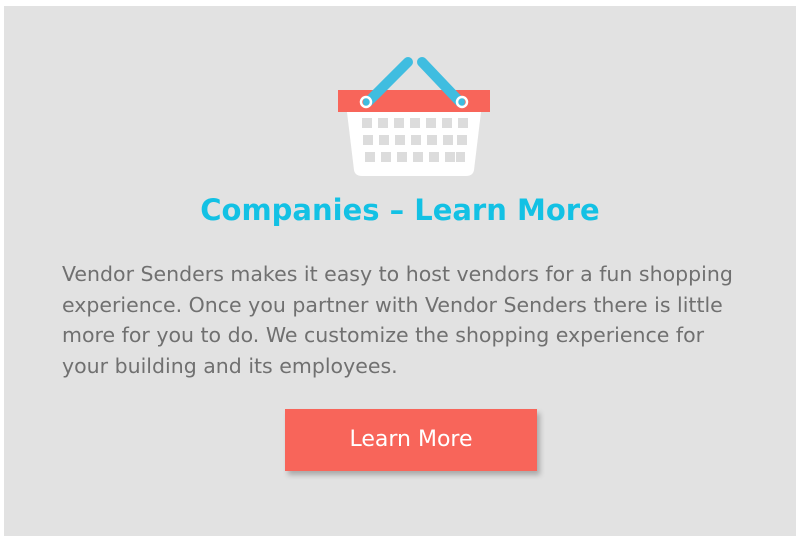 This screenshot has width=800, height=538. What do you see at coordinates (411, 440) in the screenshot?
I see `learn-more-button: Learn More` at bounding box center [411, 440].